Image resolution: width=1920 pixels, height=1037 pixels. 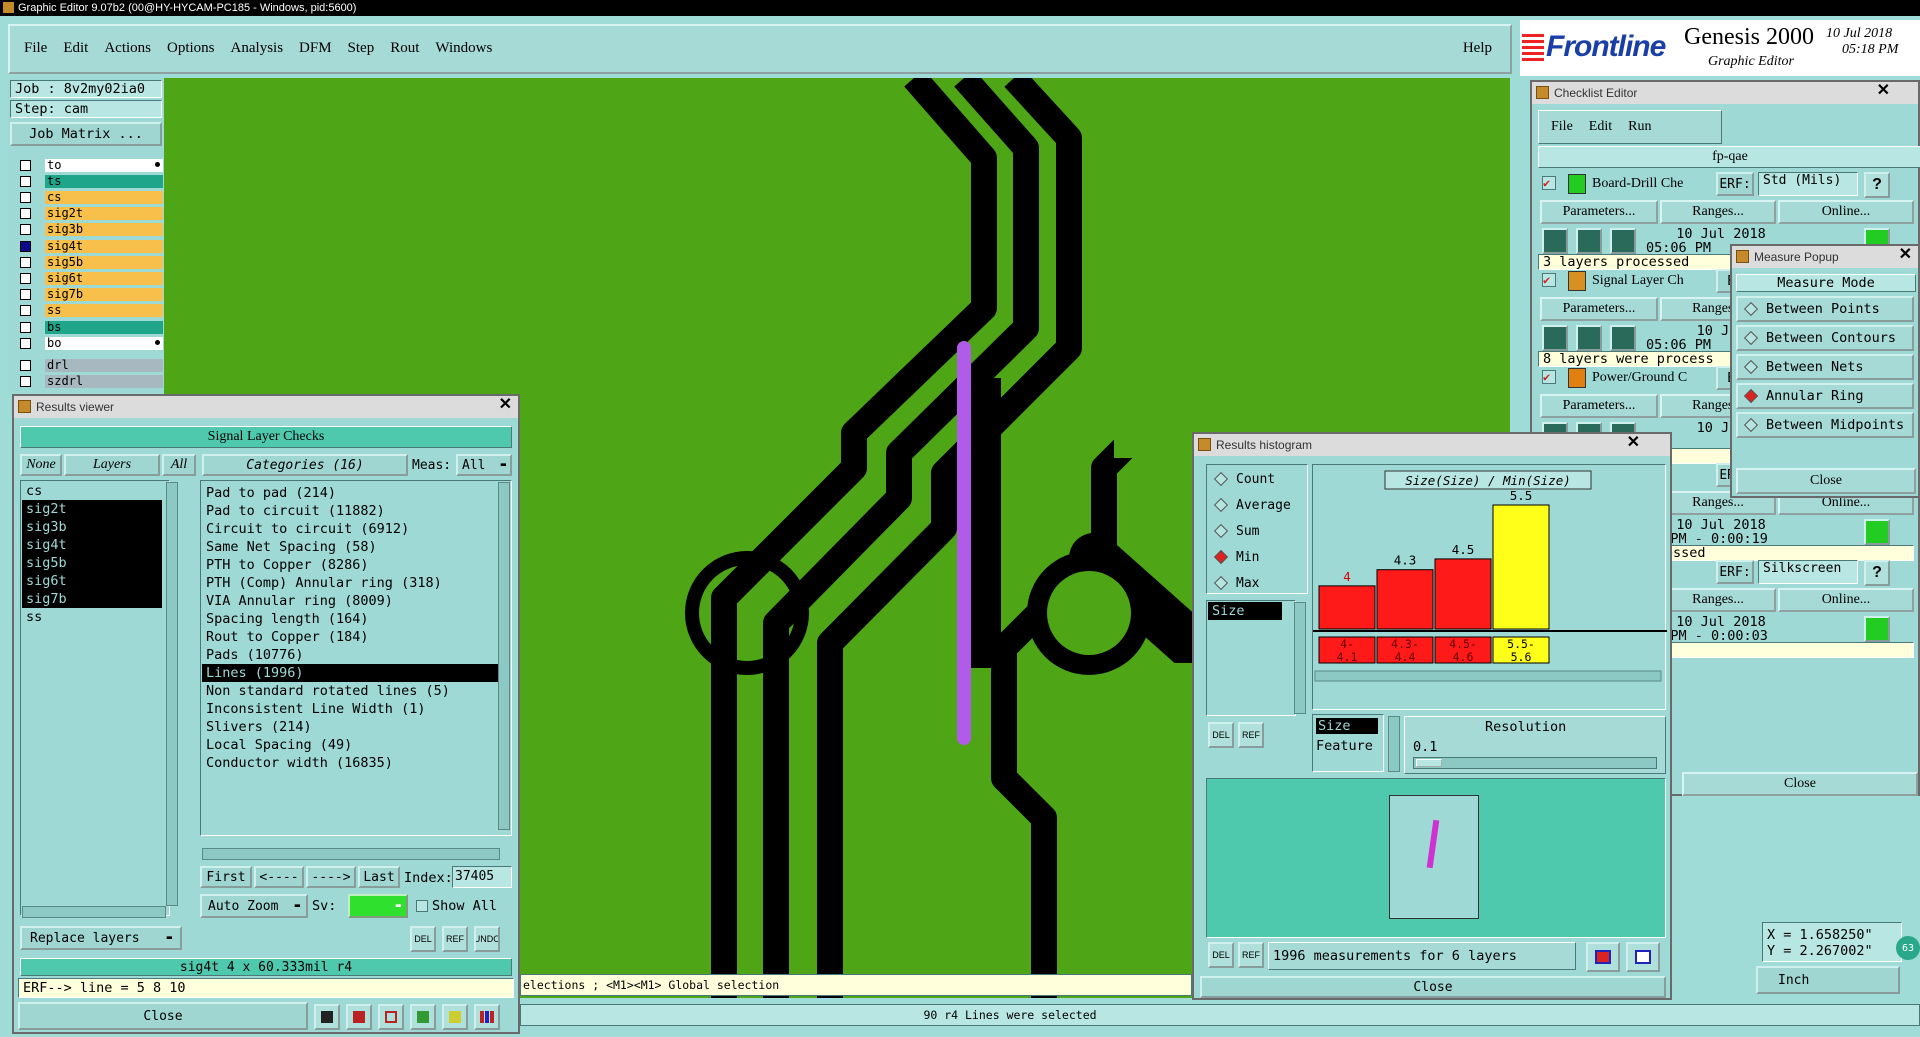 What do you see at coordinates (1638, 281) in the screenshot?
I see `check-name: Signal Layer Ch` at bounding box center [1638, 281].